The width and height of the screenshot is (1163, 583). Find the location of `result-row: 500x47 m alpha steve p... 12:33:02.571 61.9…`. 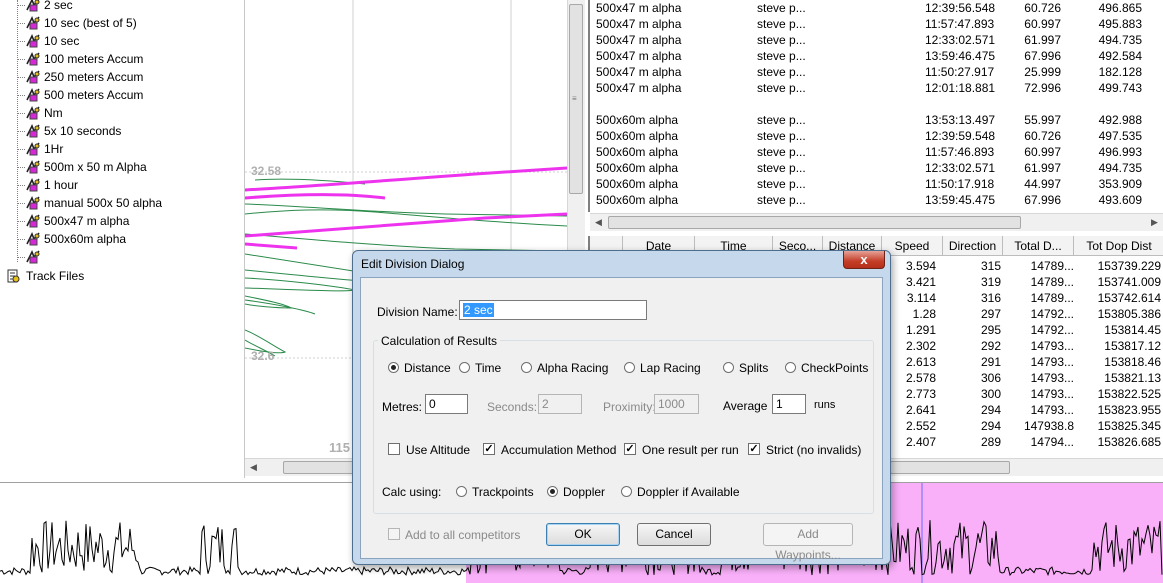

result-row: 500x47 m alpha steve p... 12:33:02.571 61.9… is located at coordinates (876, 40).